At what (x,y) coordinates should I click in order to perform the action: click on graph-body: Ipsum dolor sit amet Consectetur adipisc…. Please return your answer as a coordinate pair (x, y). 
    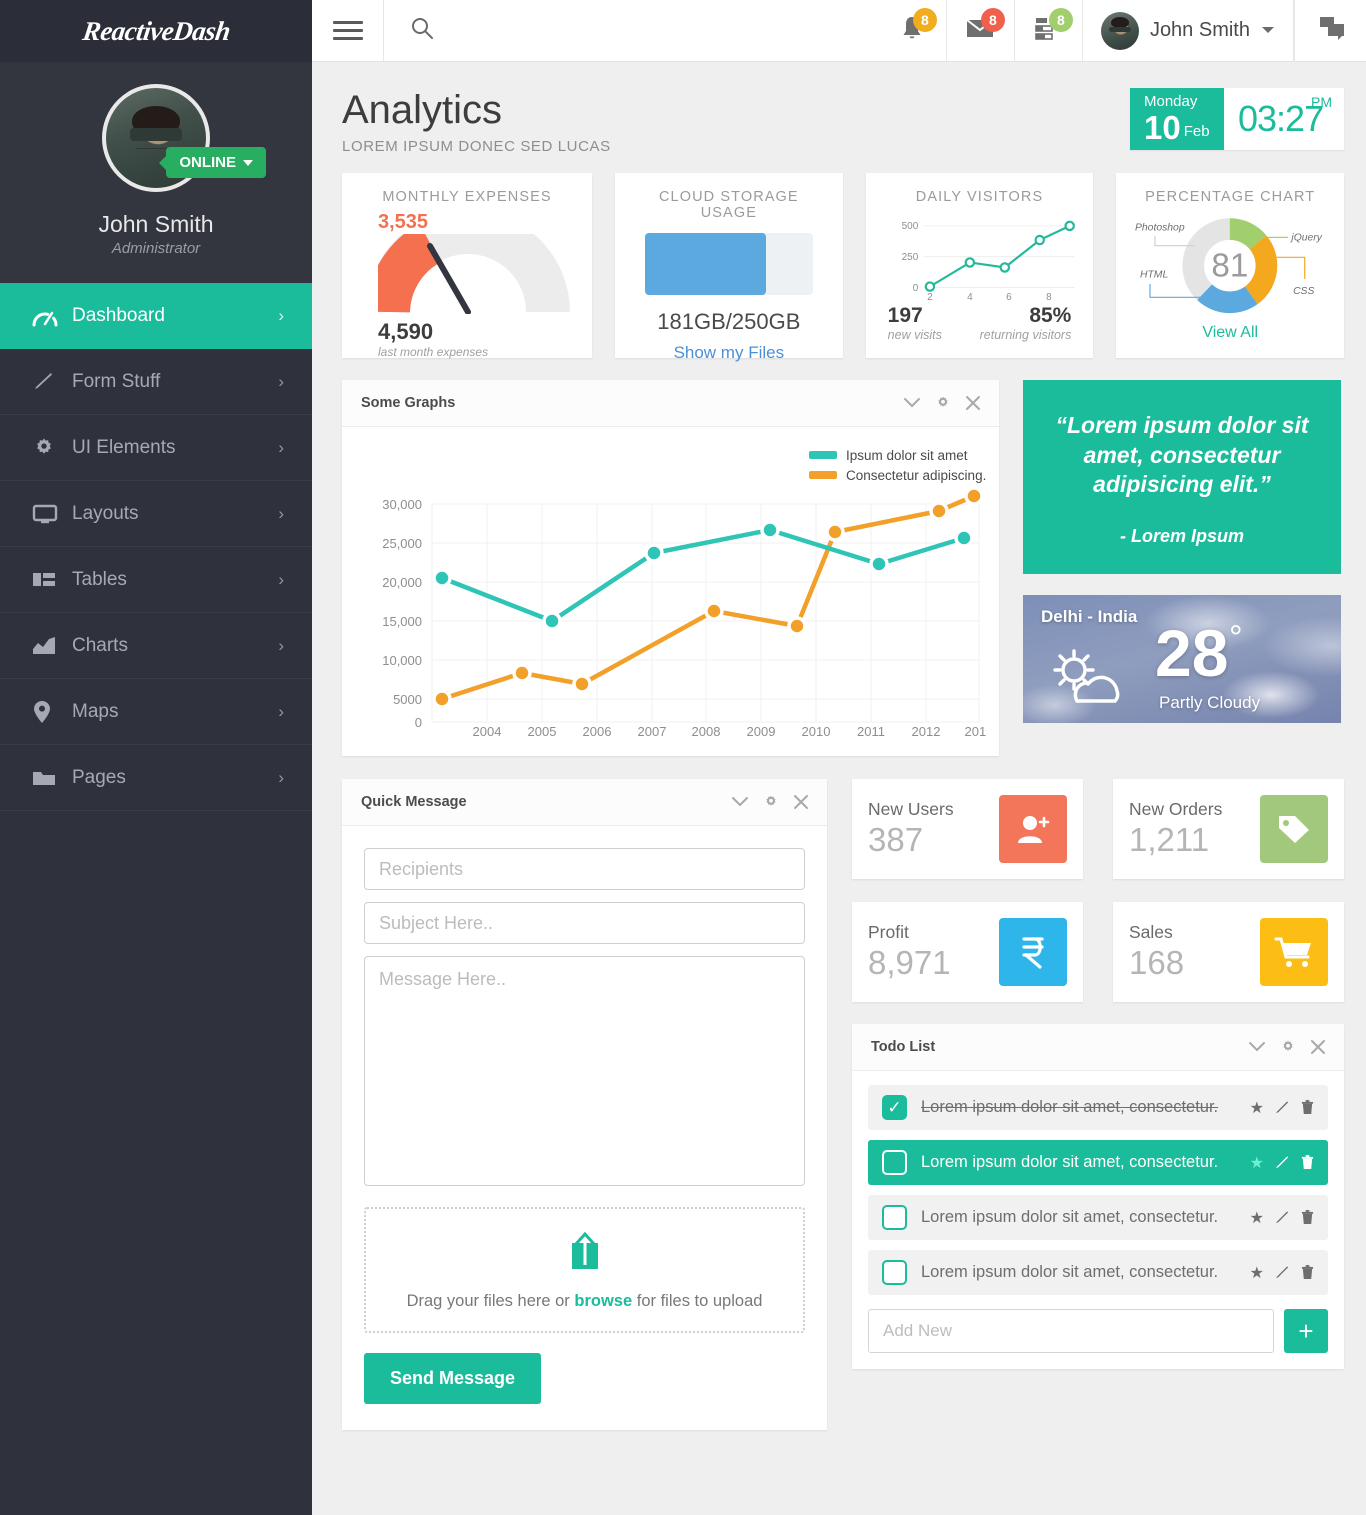
    Looking at the image, I should click on (670, 591).